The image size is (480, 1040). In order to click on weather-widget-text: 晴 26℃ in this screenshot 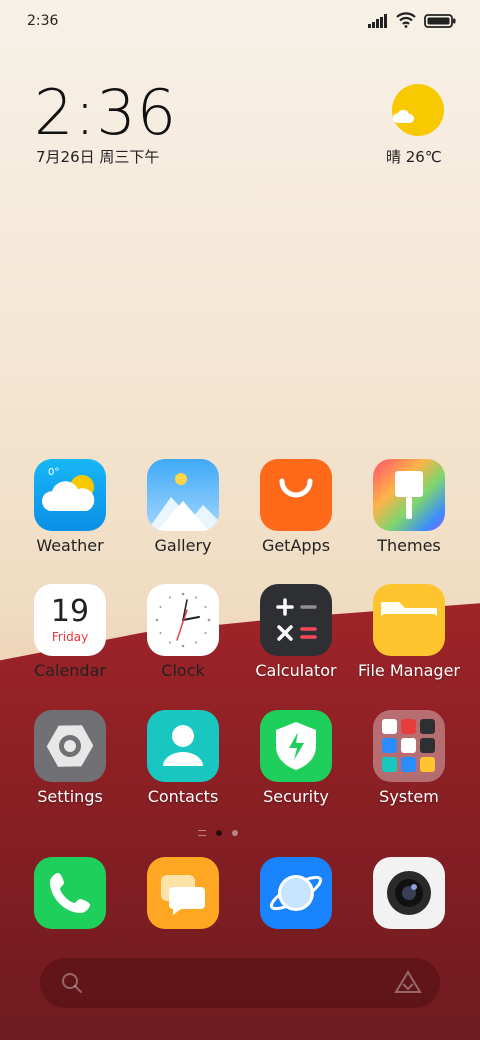, I will do `click(414, 157)`.